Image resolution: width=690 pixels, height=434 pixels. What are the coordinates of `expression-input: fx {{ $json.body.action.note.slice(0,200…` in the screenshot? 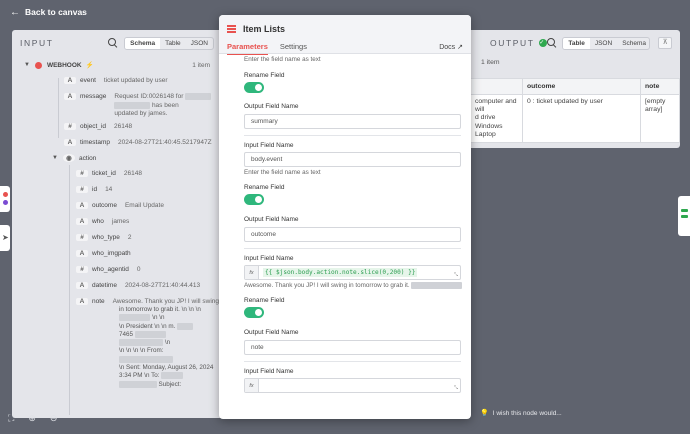 It's located at (352, 272).